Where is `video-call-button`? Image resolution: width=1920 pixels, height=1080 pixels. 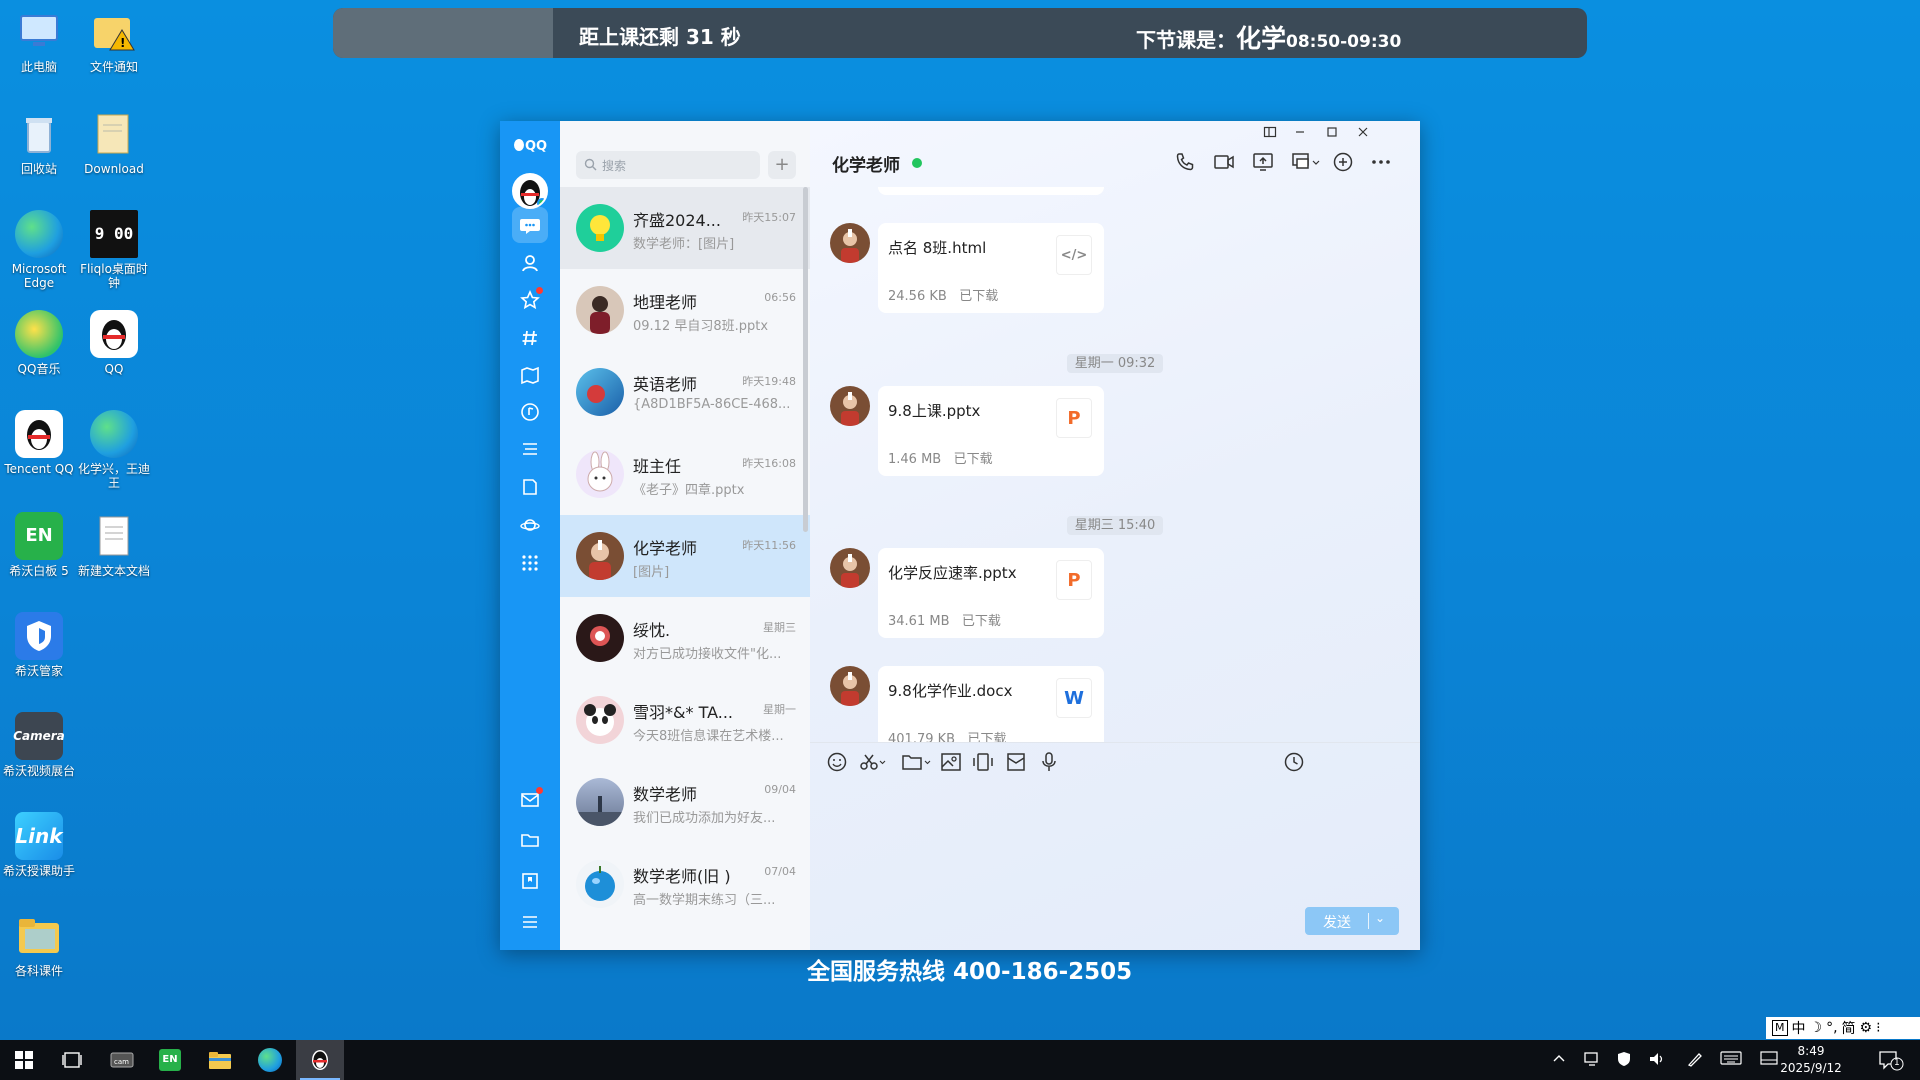 video-call-button is located at coordinates (1224, 164).